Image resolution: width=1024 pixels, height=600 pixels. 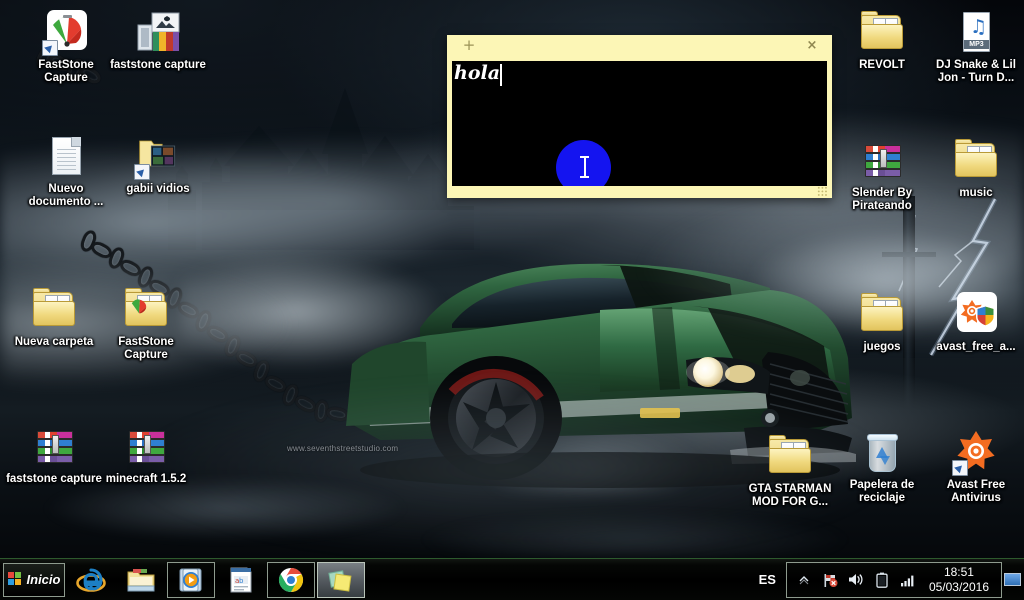 I want to click on desktop-icon-faststone-capture-images: faststone capture, so click(x=158, y=40).